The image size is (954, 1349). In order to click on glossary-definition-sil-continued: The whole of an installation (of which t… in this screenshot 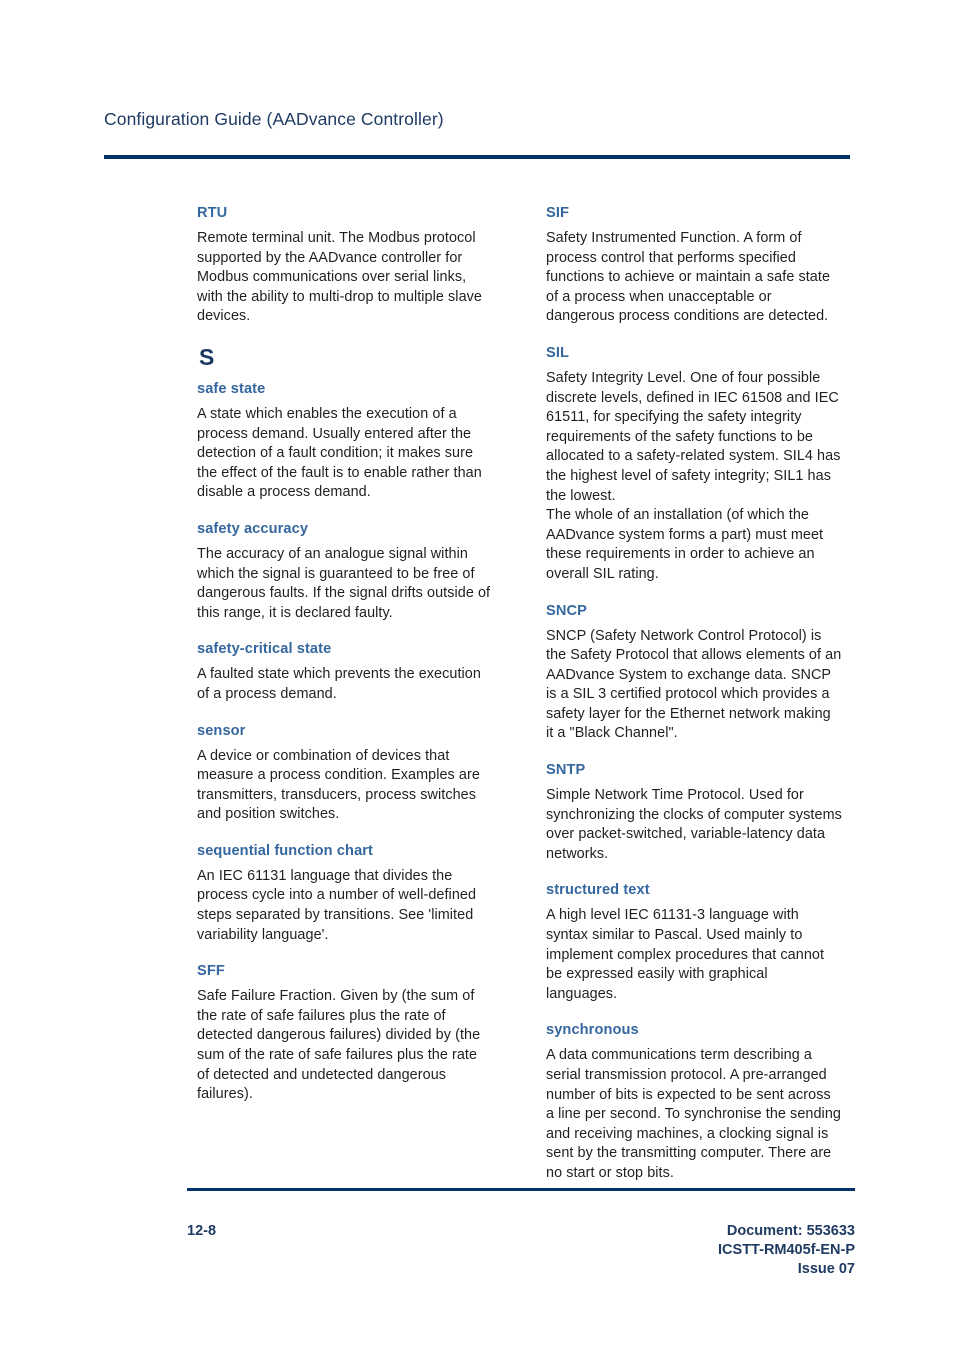, I will do `click(685, 544)`.